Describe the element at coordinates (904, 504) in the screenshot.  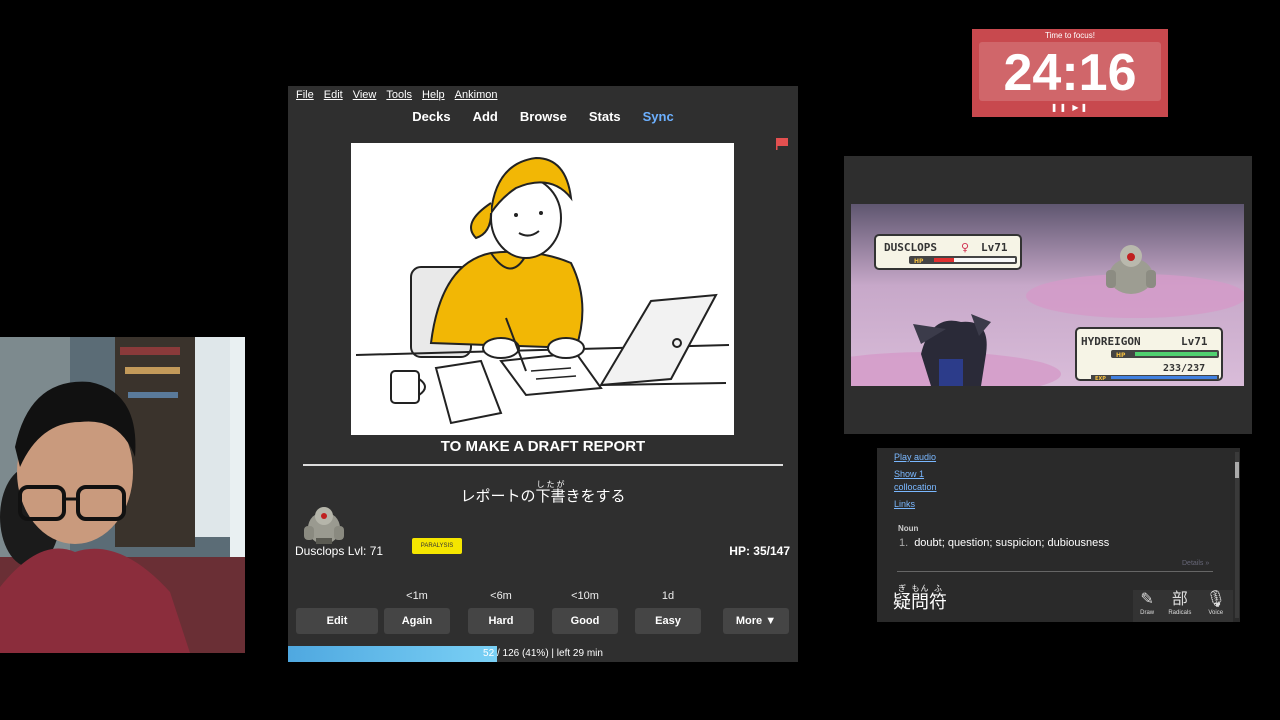
I see `links-link: Links` at that location.